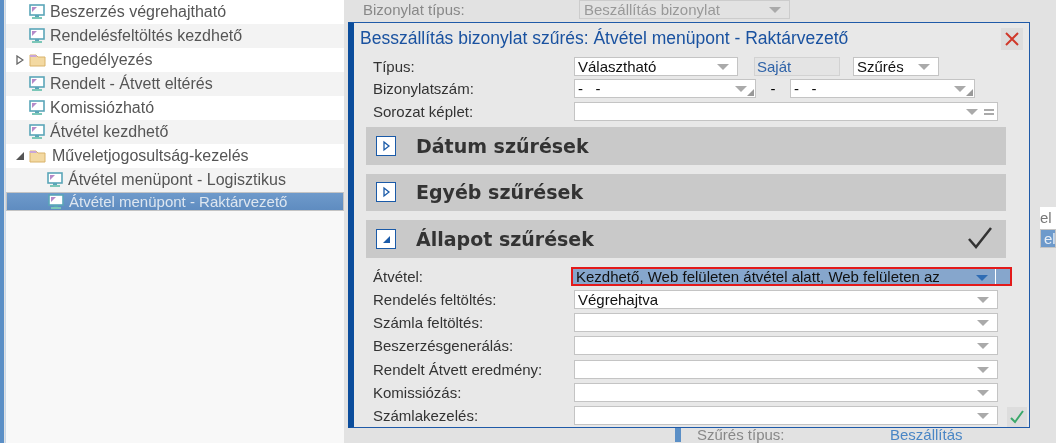 This screenshot has width=1056, height=443. Describe the element at coordinates (444, 346) in the screenshot. I see `field-label: Beszerzésgenerálás:` at that location.